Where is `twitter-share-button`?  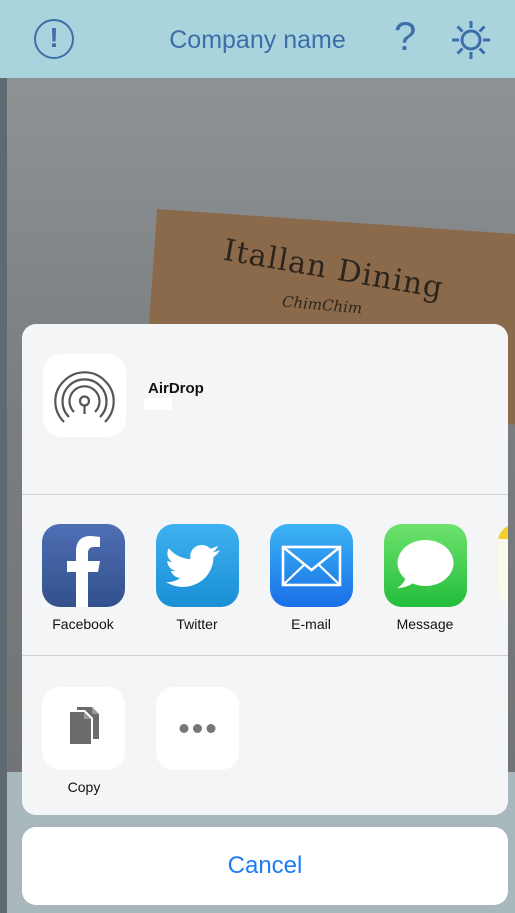
twitter-share-button is located at coordinates (197, 565).